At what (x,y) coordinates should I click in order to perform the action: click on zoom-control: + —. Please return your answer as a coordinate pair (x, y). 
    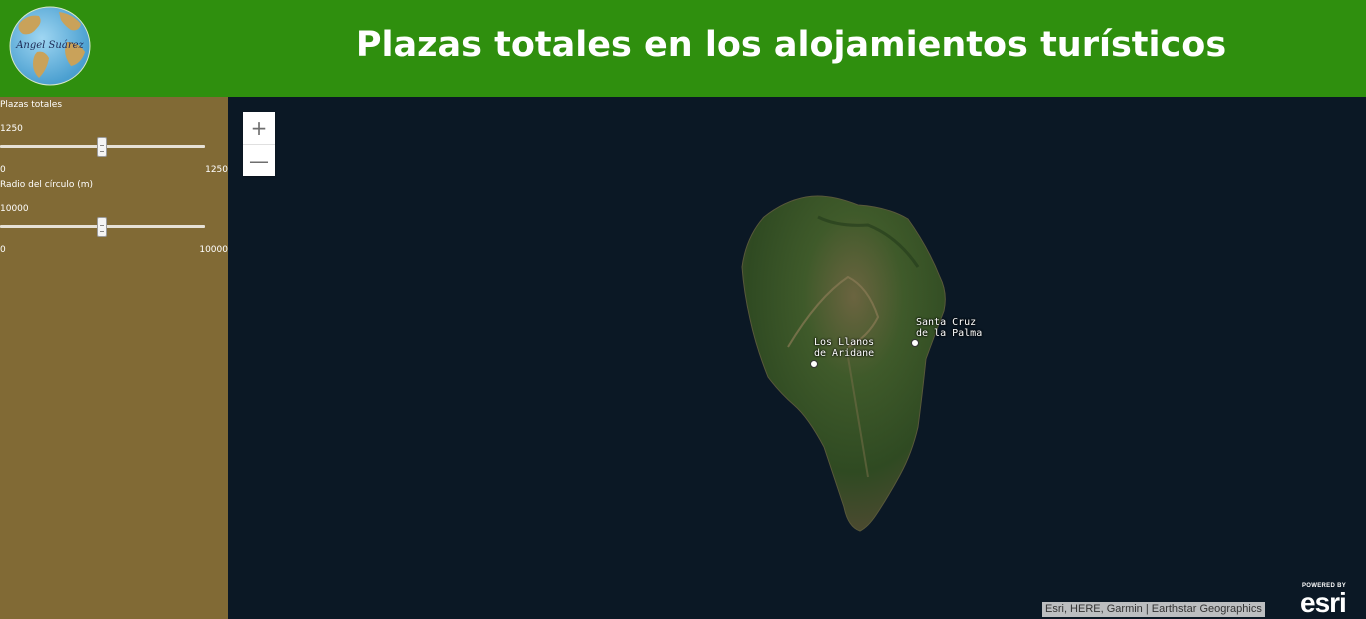
    Looking at the image, I should click on (259, 144).